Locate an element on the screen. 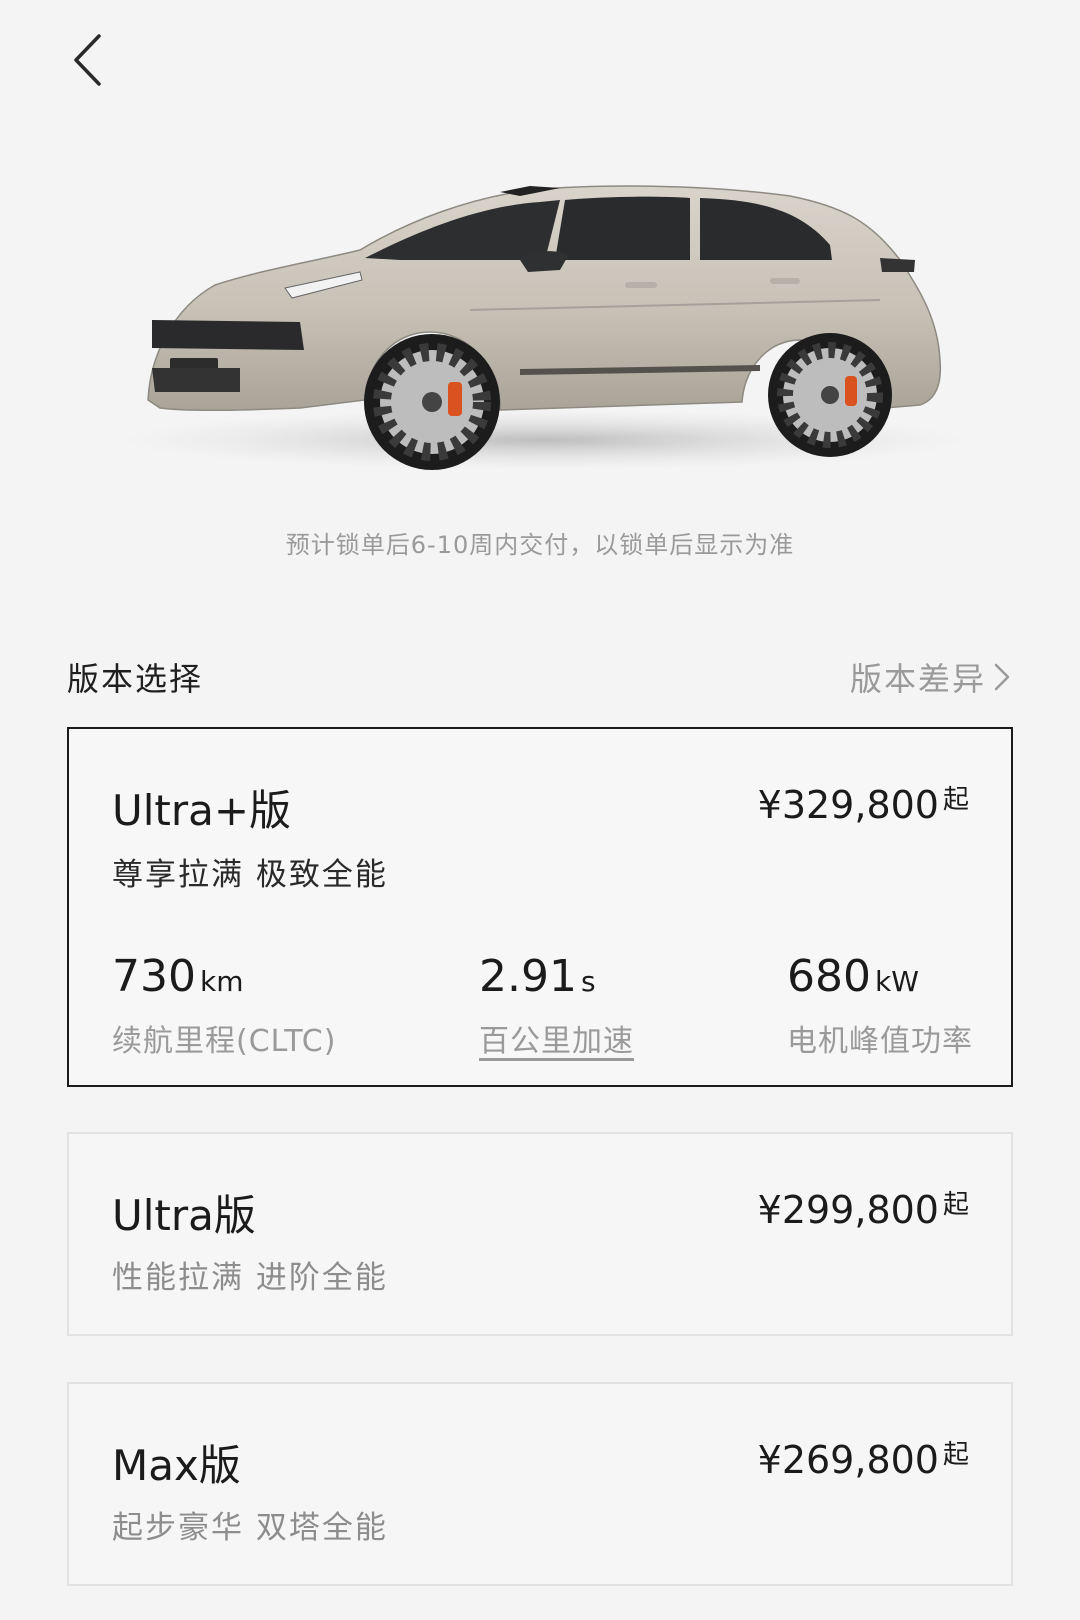  spec-label: 电机峰值功率 is located at coordinates (880, 1041).